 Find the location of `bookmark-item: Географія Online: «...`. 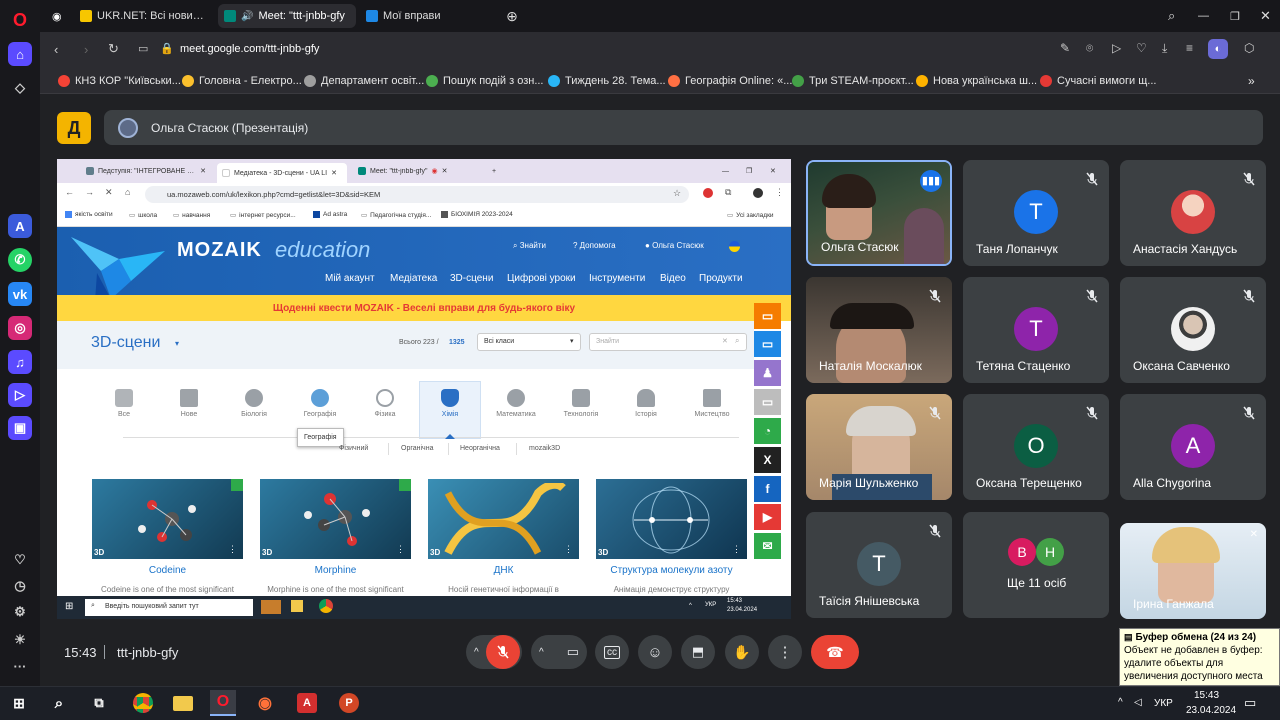

bookmark-item: Географія Online: «... is located at coordinates (730, 81).